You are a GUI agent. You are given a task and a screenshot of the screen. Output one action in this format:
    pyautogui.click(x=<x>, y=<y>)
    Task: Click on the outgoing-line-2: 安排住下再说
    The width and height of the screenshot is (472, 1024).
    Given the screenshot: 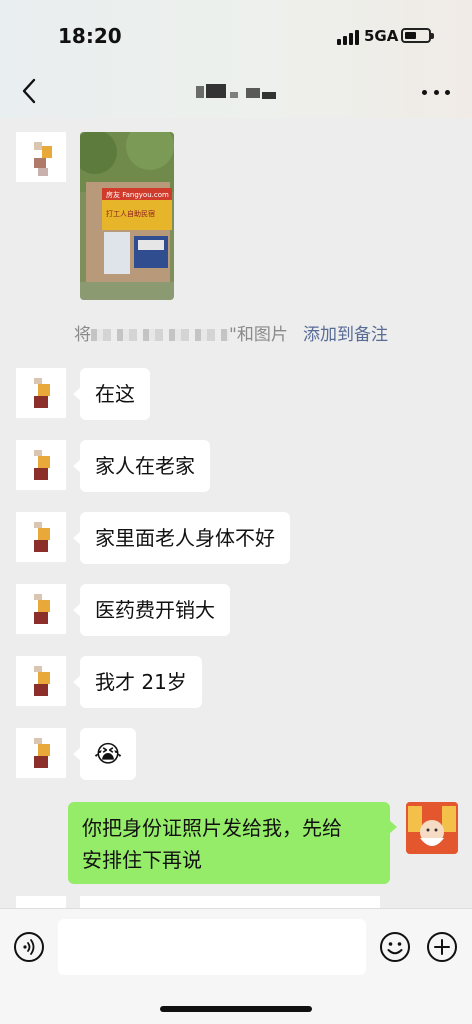 What is the action you would take?
    pyautogui.click(x=142, y=860)
    